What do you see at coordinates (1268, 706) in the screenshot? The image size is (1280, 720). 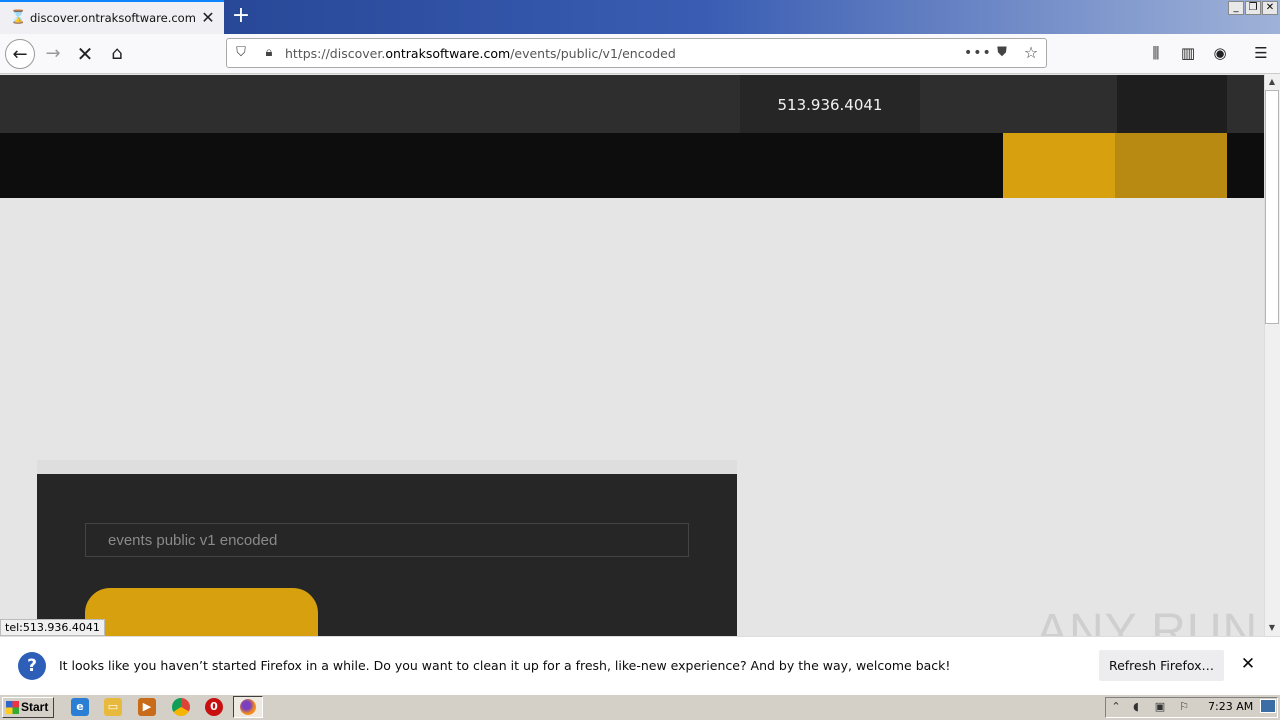 I see `show-desktop-icon` at bounding box center [1268, 706].